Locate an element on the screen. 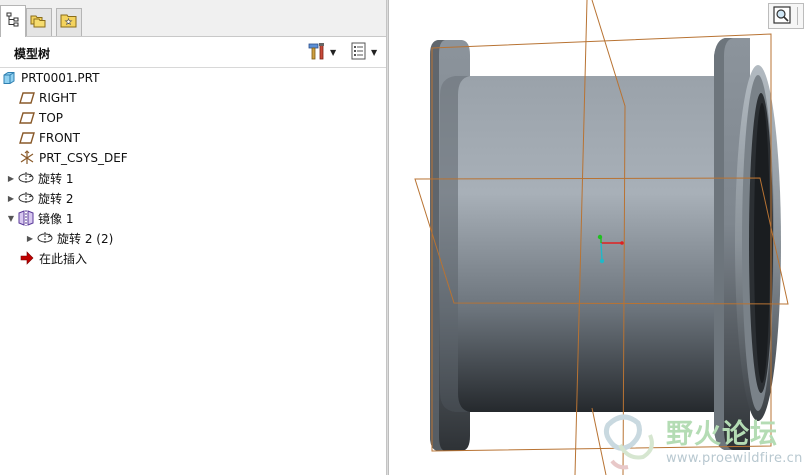 The image size is (807, 475). tree-item-revolve-1: ▶ 旋转 1 is located at coordinates (39, 178).